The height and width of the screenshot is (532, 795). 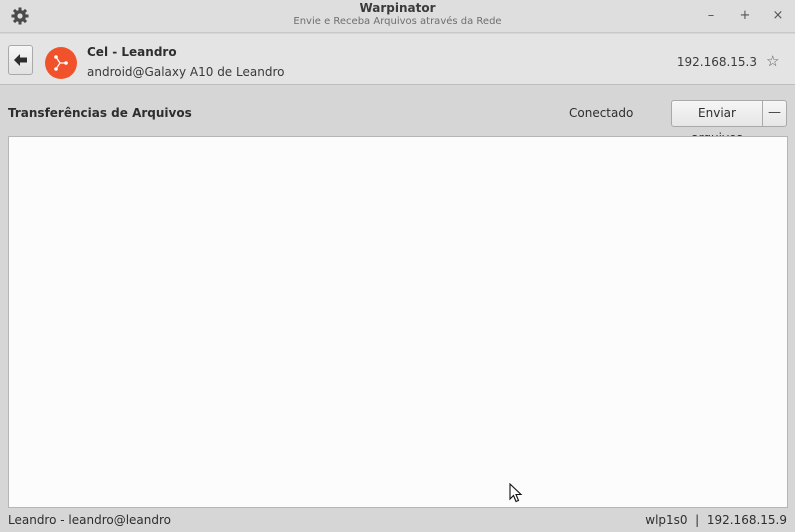 I want to click on window-title: Warpinator, so click(x=397, y=8).